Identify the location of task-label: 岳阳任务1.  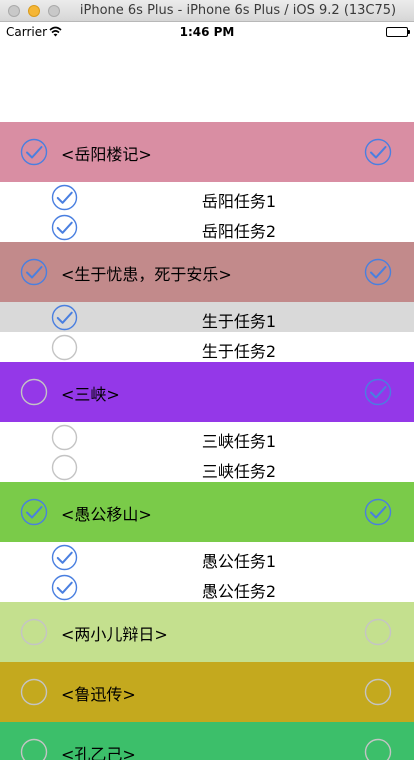
(239, 201).